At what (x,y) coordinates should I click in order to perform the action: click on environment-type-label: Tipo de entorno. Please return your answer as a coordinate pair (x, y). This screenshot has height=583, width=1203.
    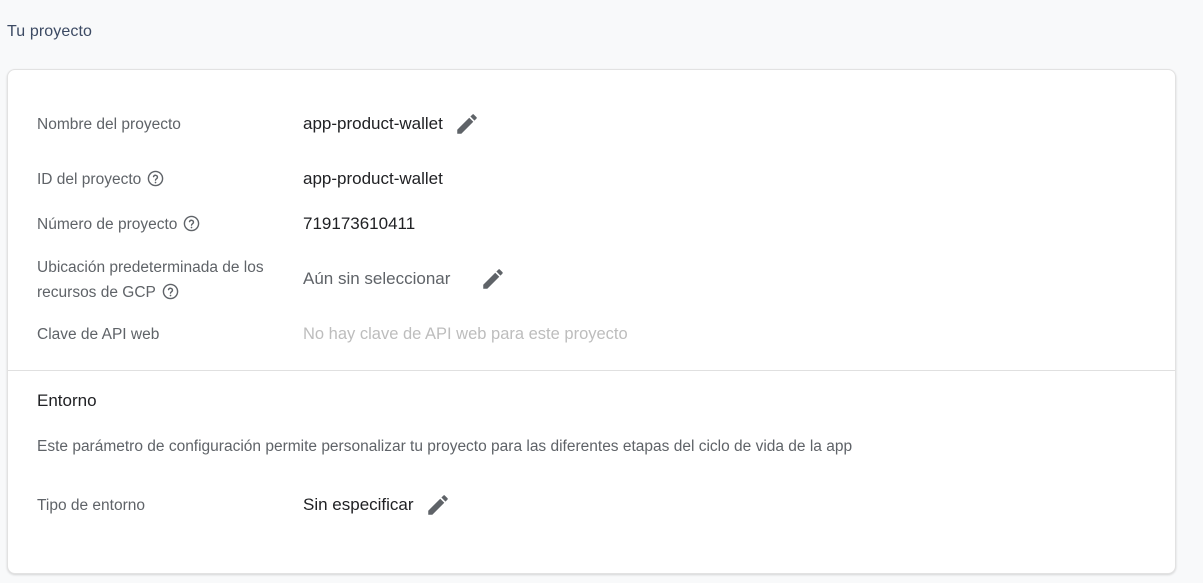
    Looking at the image, I should click on (91, 505).